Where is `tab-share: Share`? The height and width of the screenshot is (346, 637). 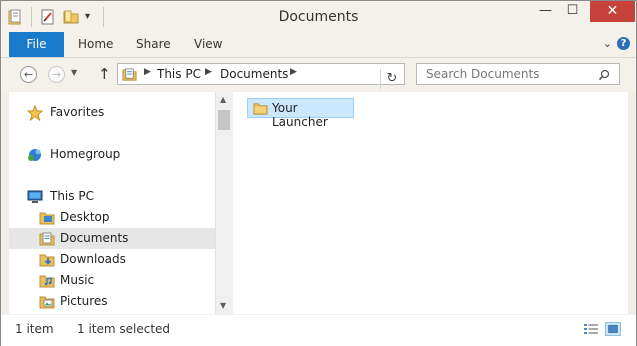 tab-share: Share is located at coordinates (153, 44).